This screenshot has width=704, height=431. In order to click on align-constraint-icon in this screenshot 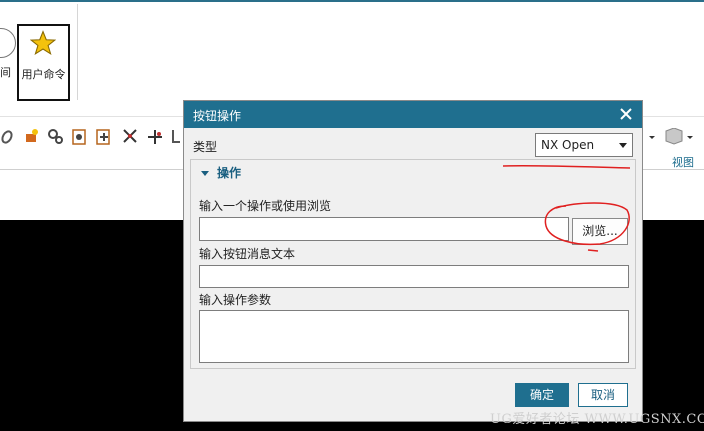, I will do `click(104, 137)`.